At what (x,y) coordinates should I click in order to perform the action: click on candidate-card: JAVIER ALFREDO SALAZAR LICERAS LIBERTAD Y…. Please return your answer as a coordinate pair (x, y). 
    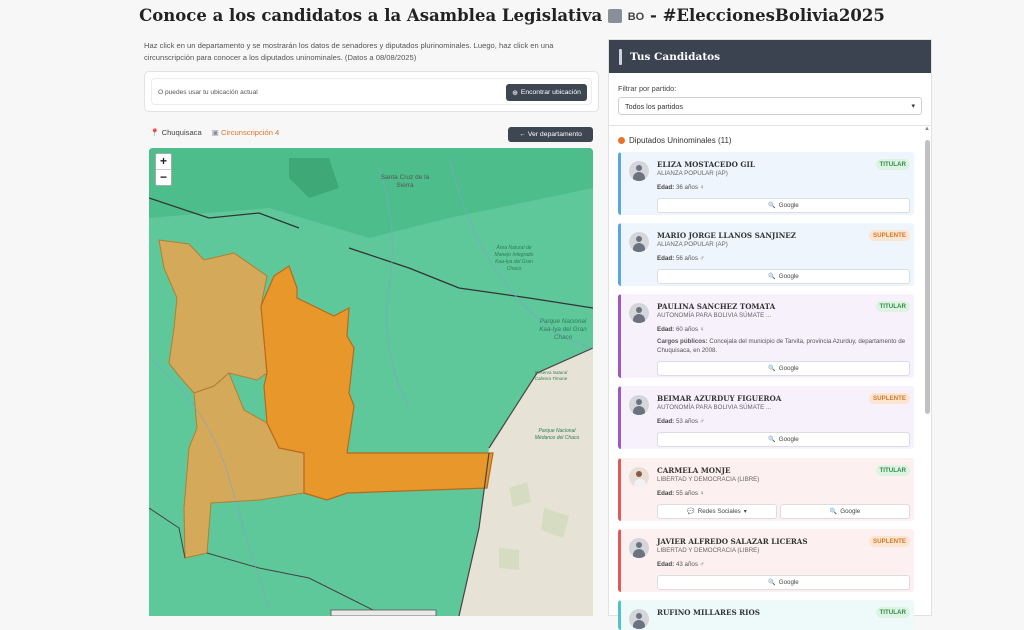
    Looking at the image, I should click on (766, 560).